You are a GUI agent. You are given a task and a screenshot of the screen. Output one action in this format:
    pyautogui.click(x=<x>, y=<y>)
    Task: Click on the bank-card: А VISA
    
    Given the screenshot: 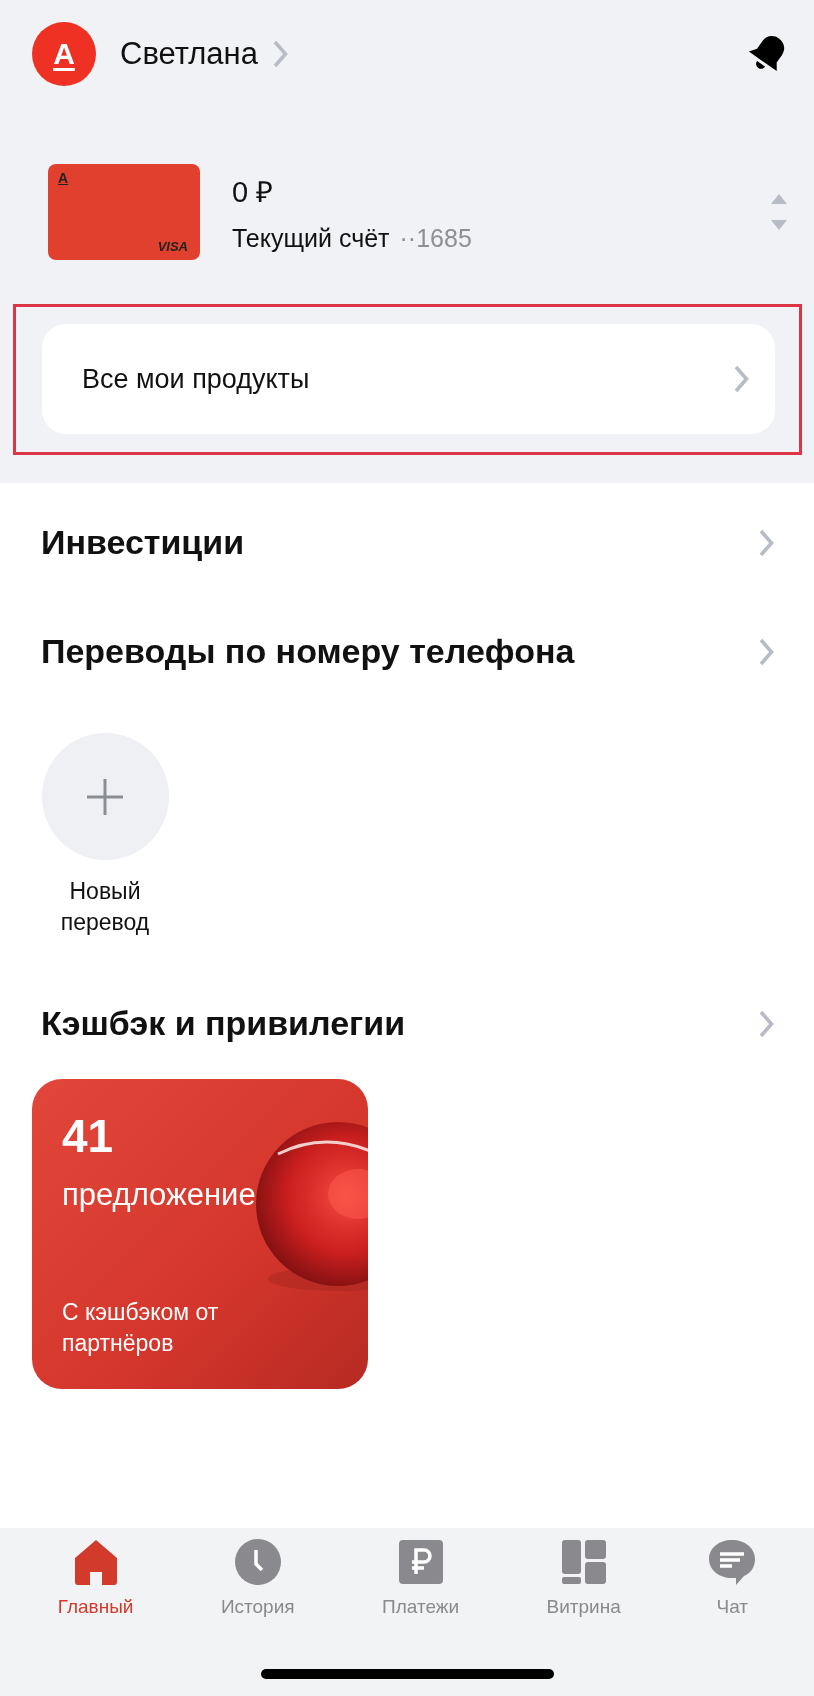 What is the action you would take?
    pyautogui.click(x=124, y=212)
    